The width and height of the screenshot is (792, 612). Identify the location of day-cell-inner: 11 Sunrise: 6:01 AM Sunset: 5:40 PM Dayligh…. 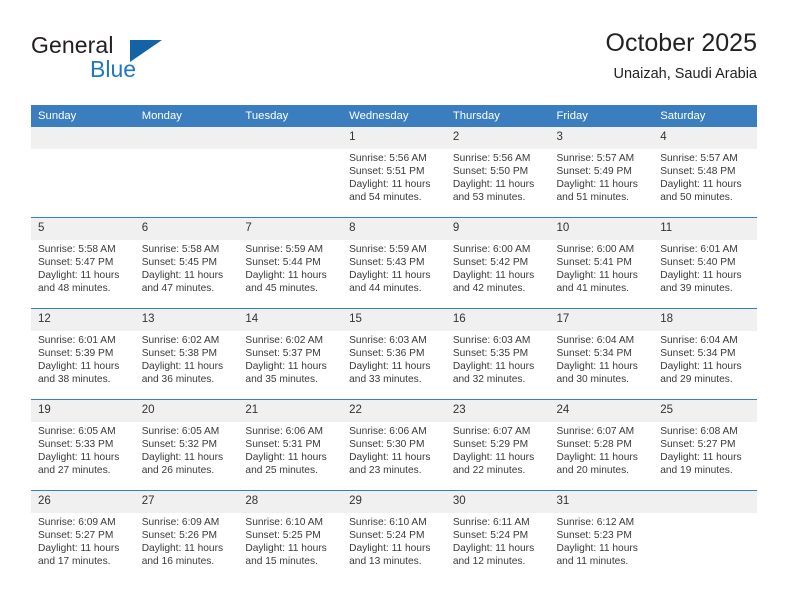
(705, 263).